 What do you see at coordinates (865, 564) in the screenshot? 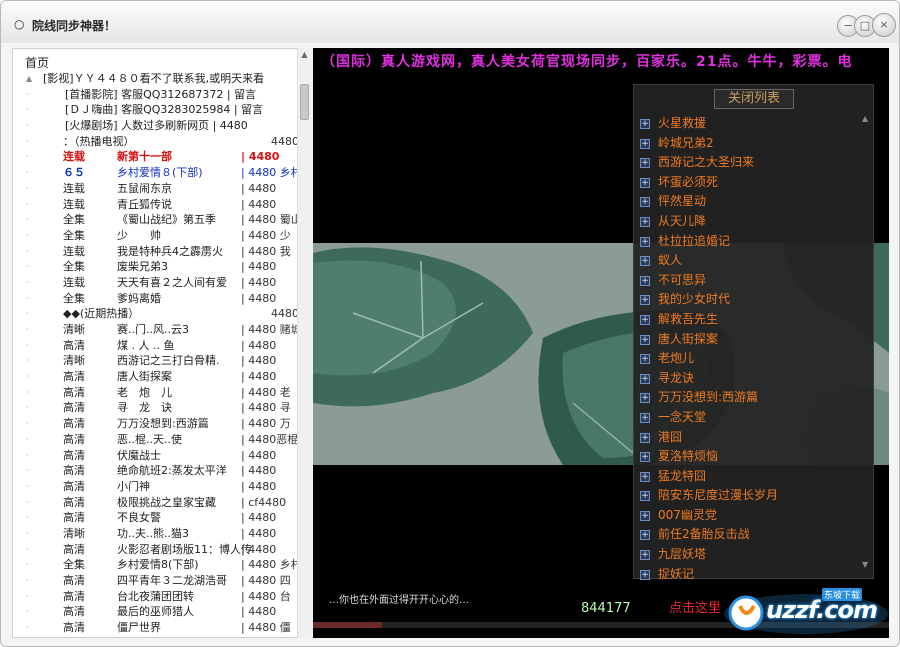
I see `scroll-down-icon: ▼` at bounding box center [865, 564].